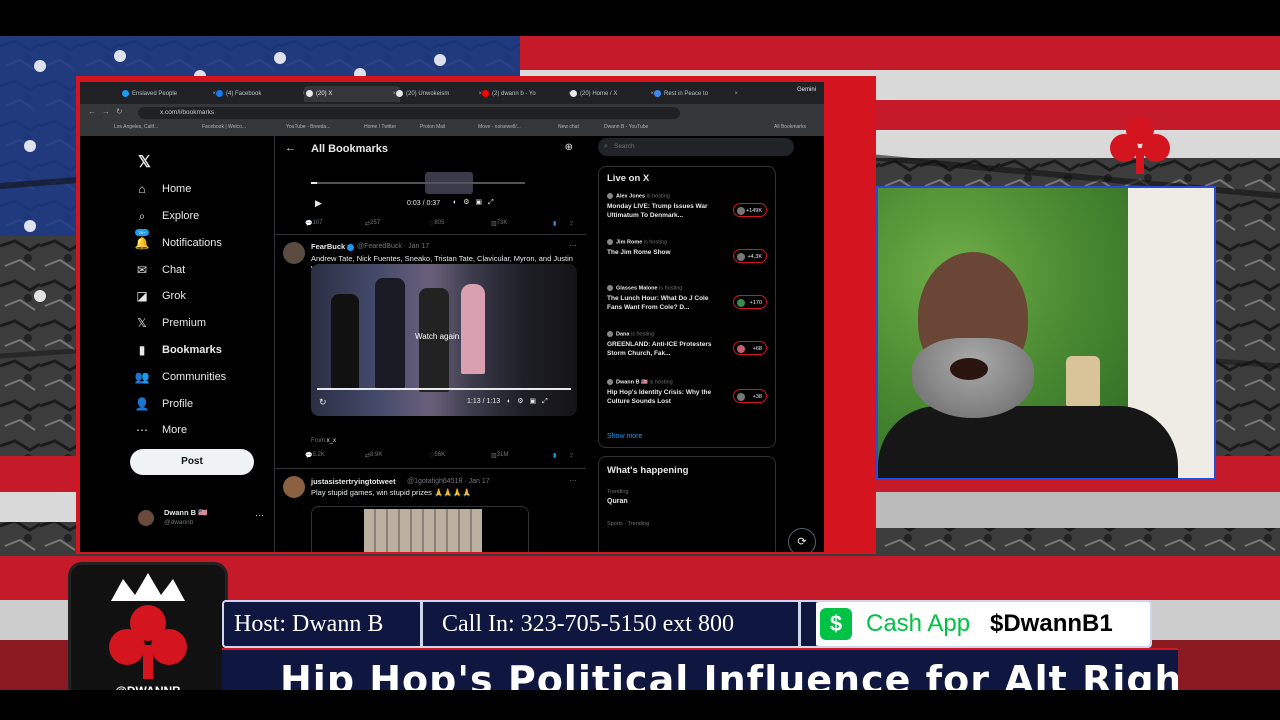 This screenshot has width=1280, height=720. What do you see at coordinates (351, 247) in the screenshot?
I see `verified-badge-icon` at bounding box center [351, 247].